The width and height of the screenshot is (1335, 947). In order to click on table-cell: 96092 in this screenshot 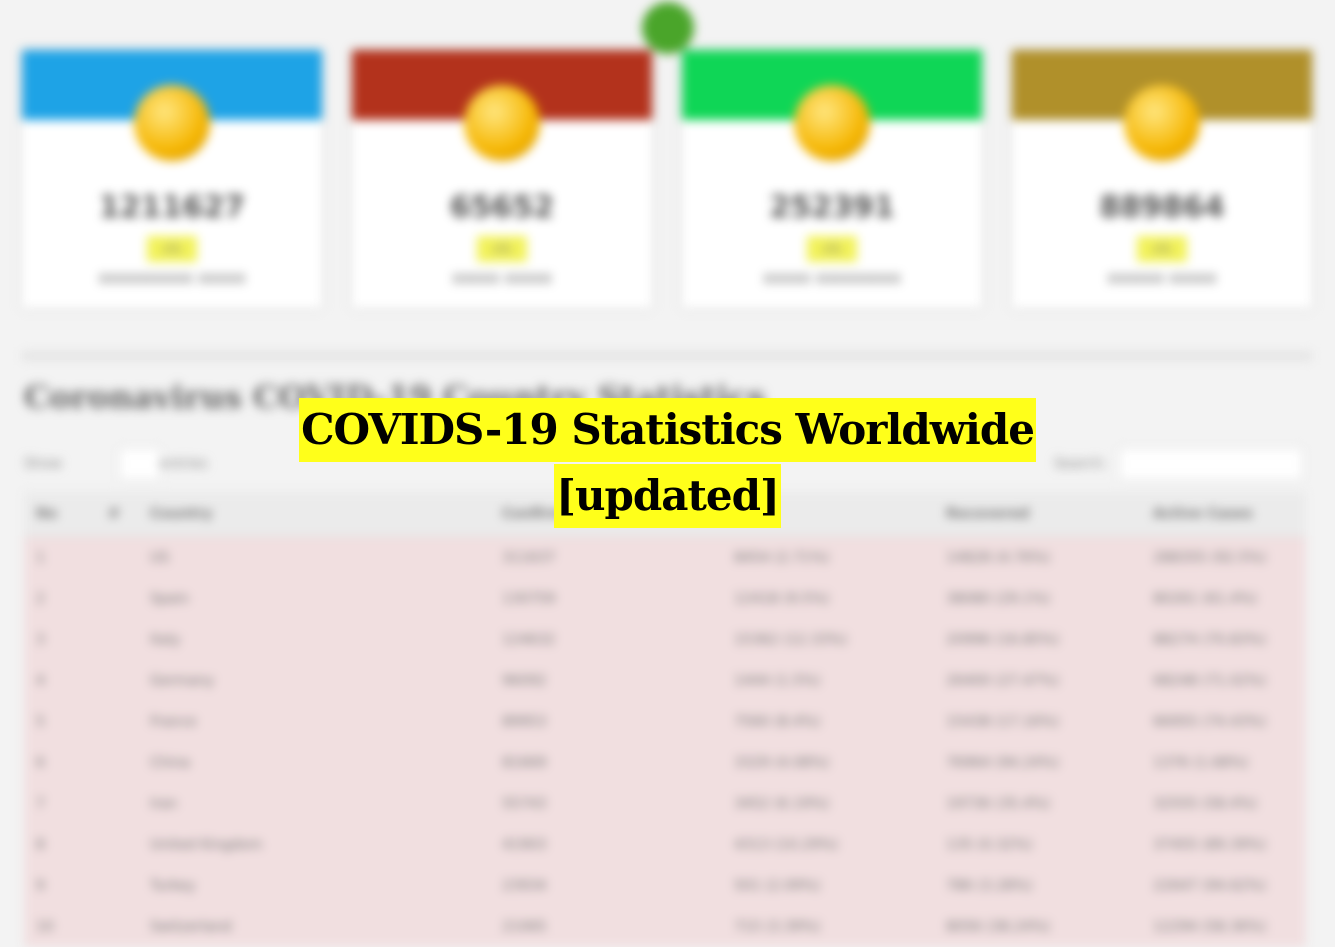, I will do `click(606, 680)`.